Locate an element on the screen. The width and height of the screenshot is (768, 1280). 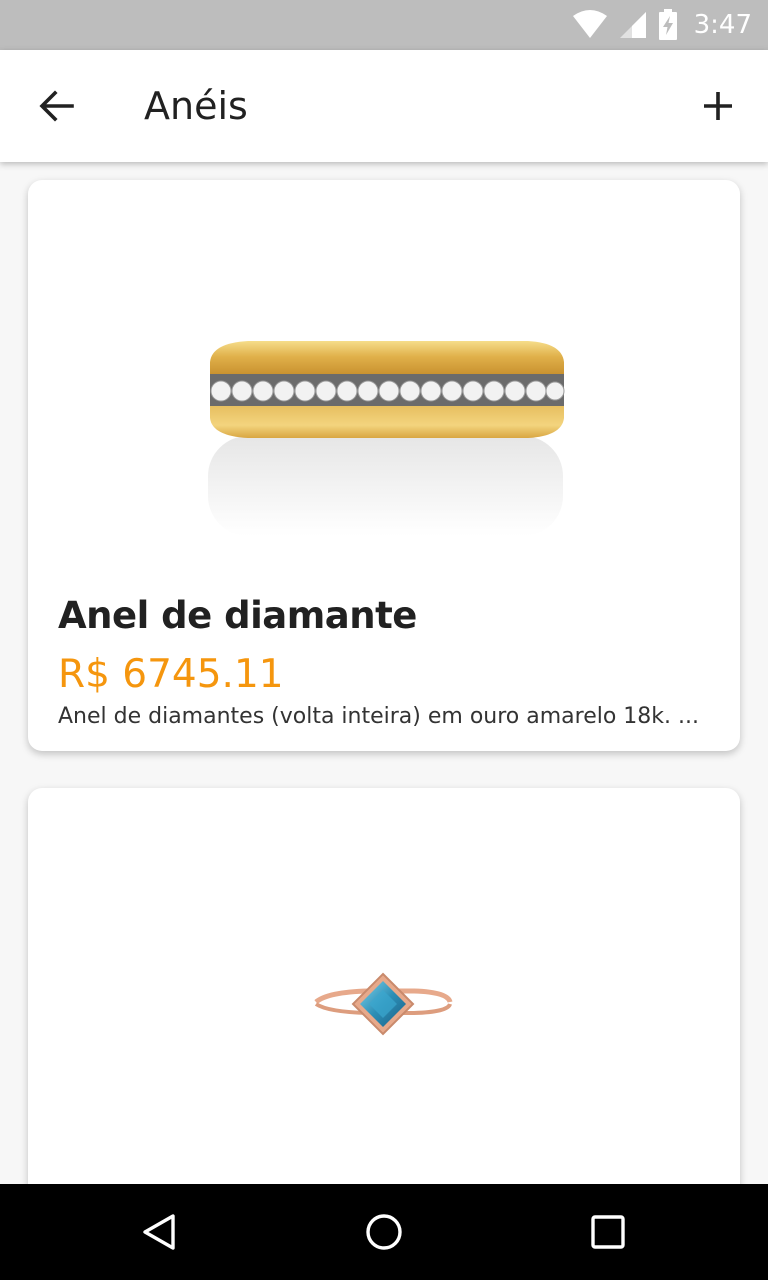
nav-home-button is located at coordinates (384, 1232).